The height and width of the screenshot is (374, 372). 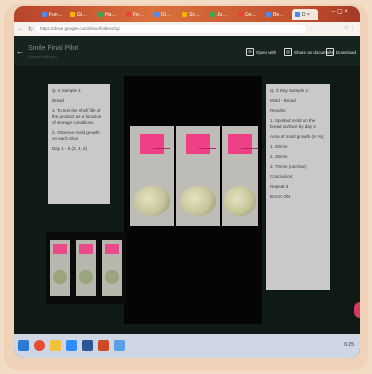 I want to click on note-line: 1. 40mm, so click(x=279, y=146).